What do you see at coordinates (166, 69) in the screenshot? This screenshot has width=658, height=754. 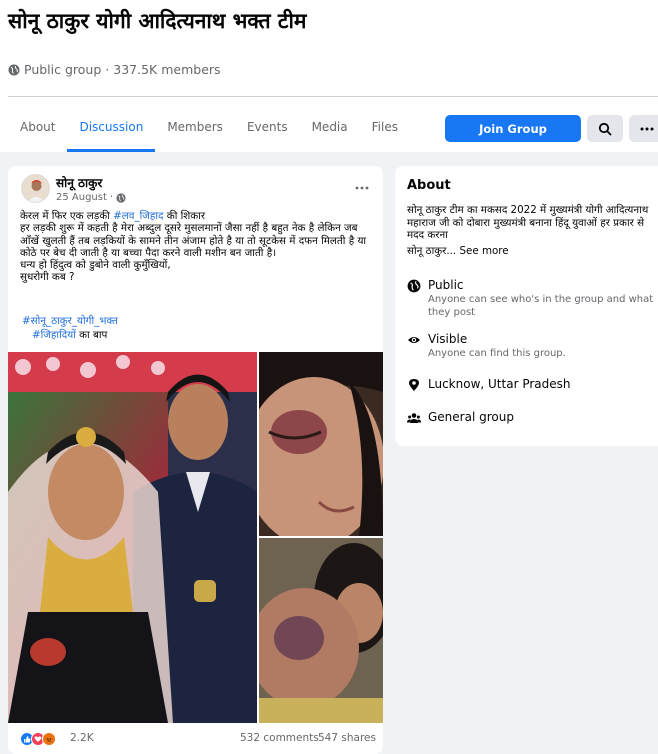 I see `member-count: 337.5K members` at bounding box center [166, 69].